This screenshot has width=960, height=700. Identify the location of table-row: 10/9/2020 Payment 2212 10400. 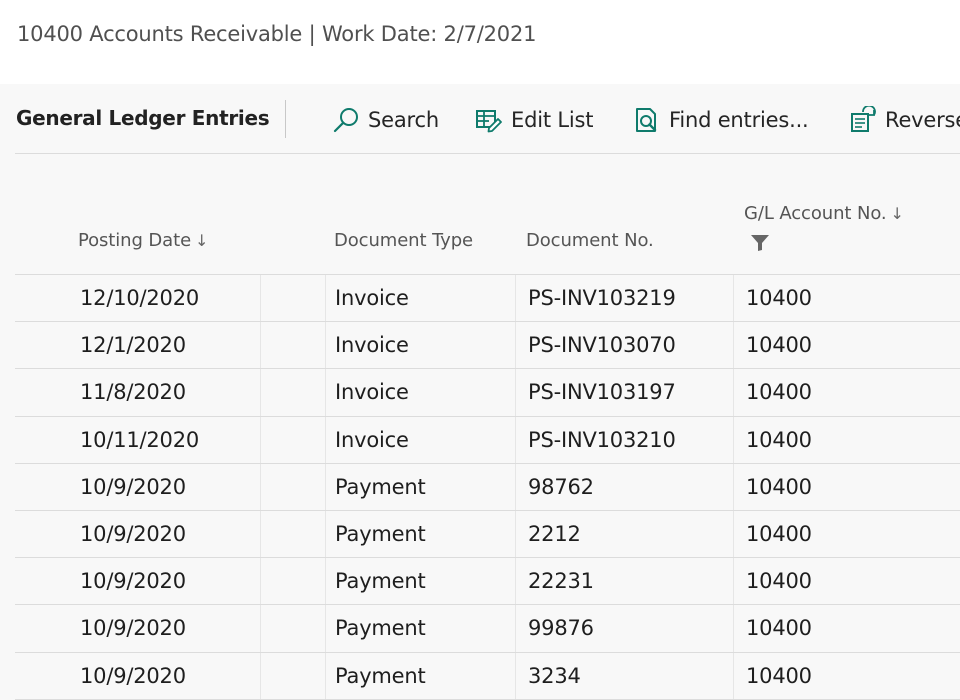
(487, 534).